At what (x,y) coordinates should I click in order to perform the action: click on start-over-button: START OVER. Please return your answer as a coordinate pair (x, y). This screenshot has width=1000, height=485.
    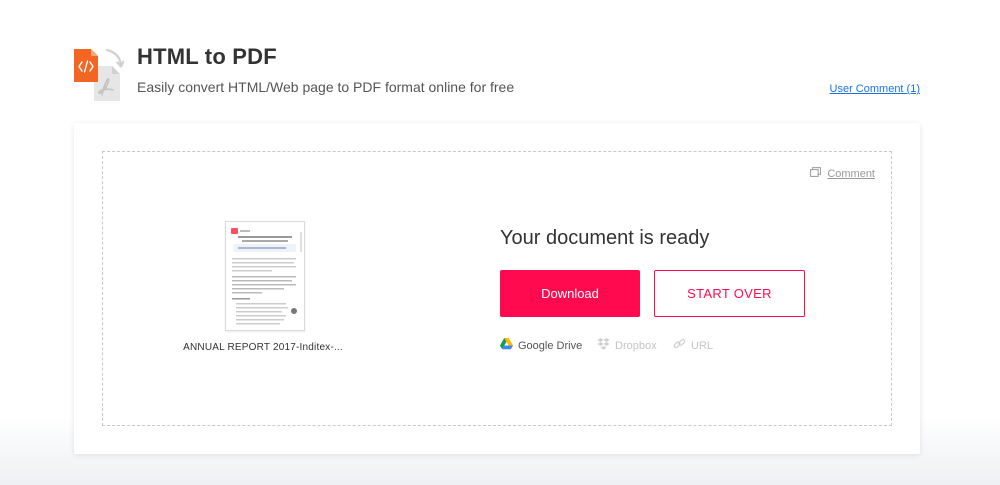
    Looking at the image, I should click on (729, 293).